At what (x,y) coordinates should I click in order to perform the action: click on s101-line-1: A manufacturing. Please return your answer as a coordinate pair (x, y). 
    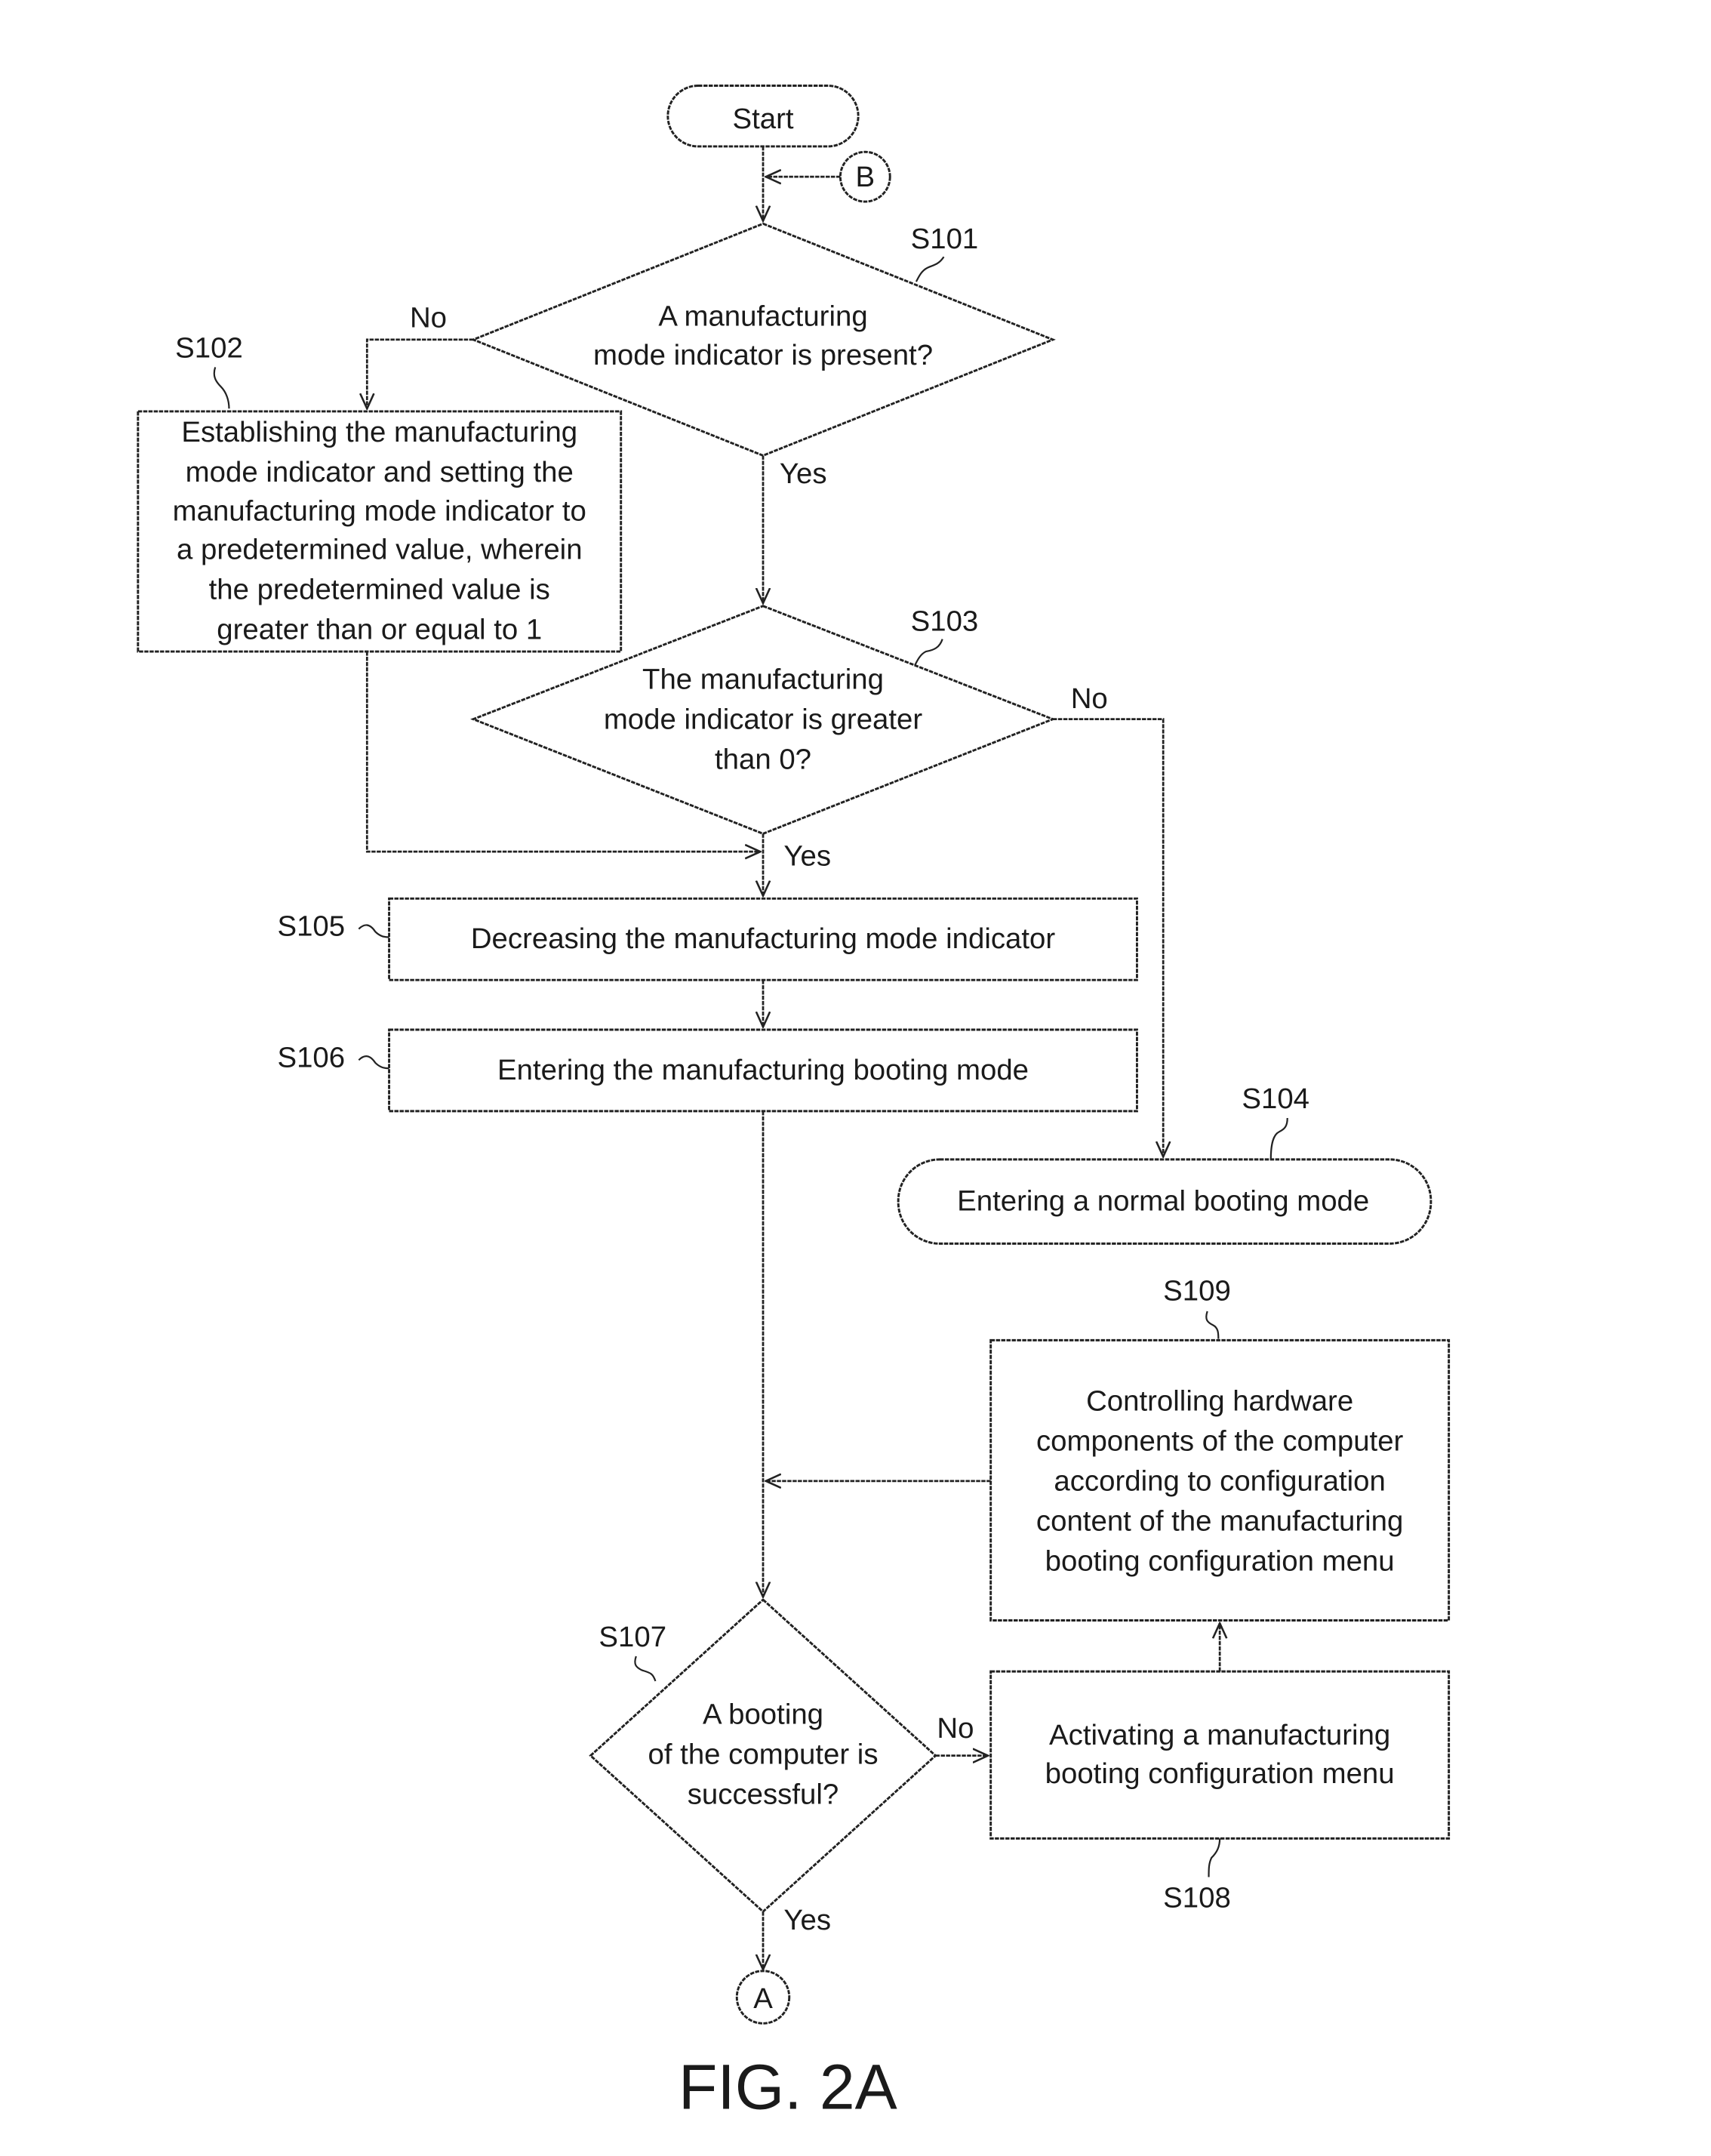
    Looking at the image, I should click on (762, 316).